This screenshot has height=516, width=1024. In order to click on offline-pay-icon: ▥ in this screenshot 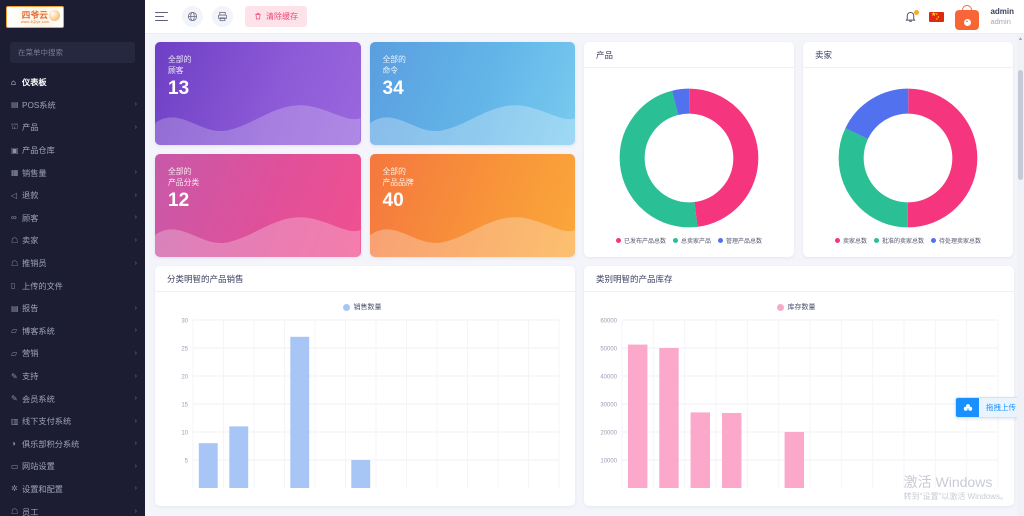, I will do `click(15, 421)`.